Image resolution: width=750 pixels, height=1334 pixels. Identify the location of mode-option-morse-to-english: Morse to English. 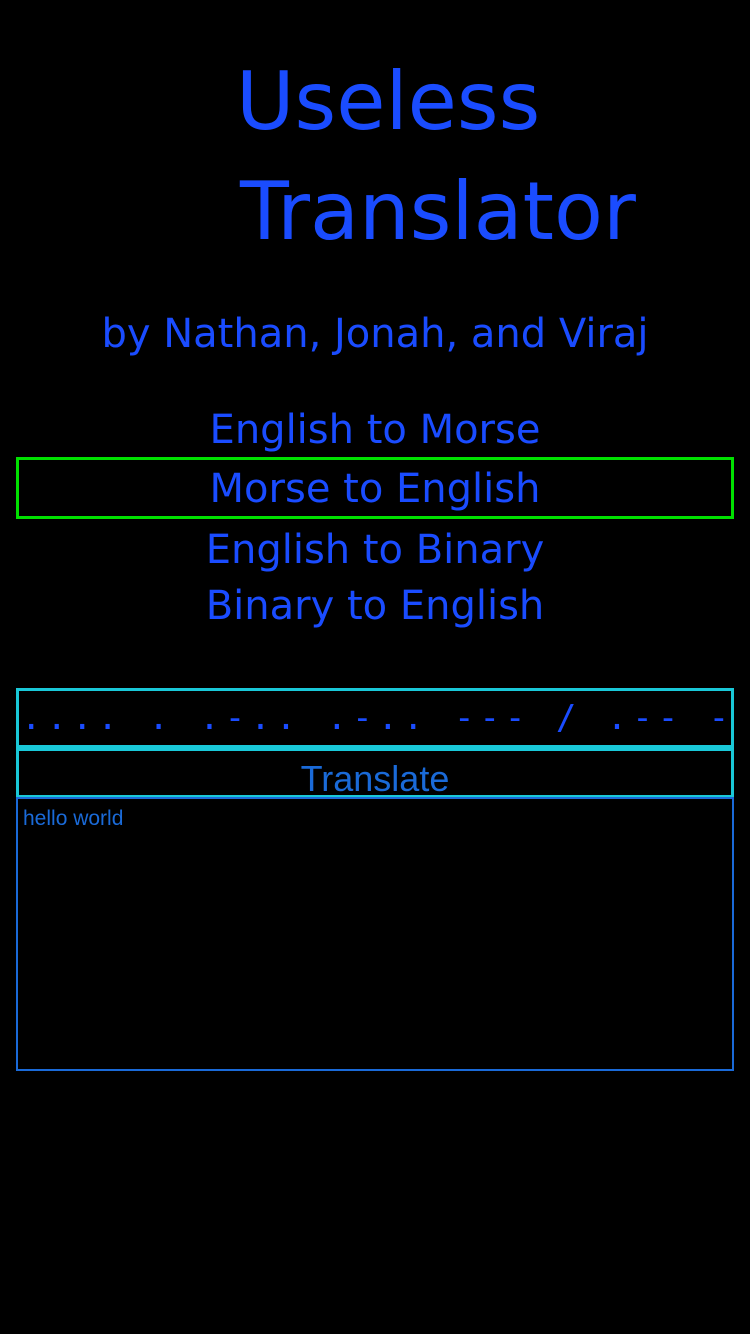
(375, 488).